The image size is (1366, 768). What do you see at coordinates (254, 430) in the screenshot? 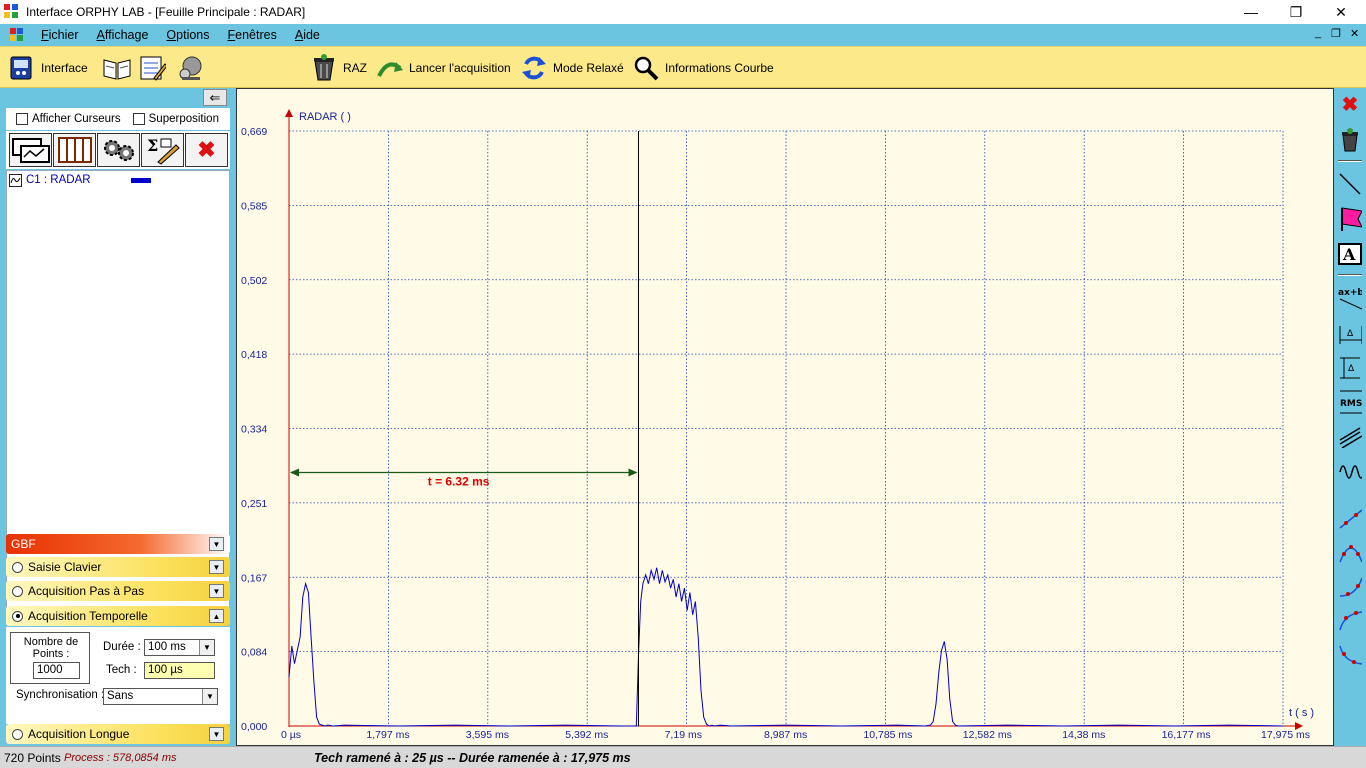
I see `y-tick-label: 0,334` at bounding box center [254, 430].